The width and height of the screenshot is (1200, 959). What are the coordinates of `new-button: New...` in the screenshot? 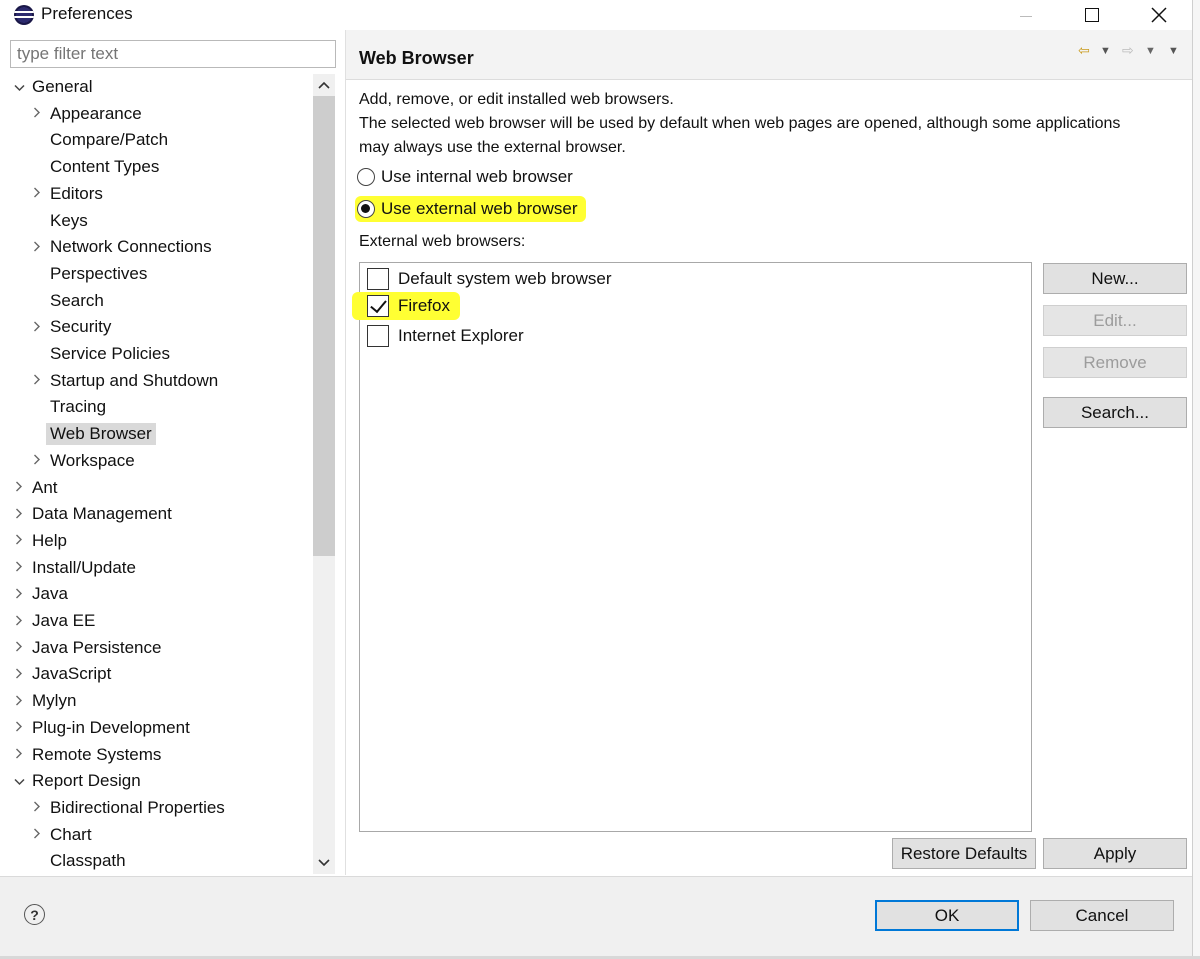 It's located at (1115, 278).